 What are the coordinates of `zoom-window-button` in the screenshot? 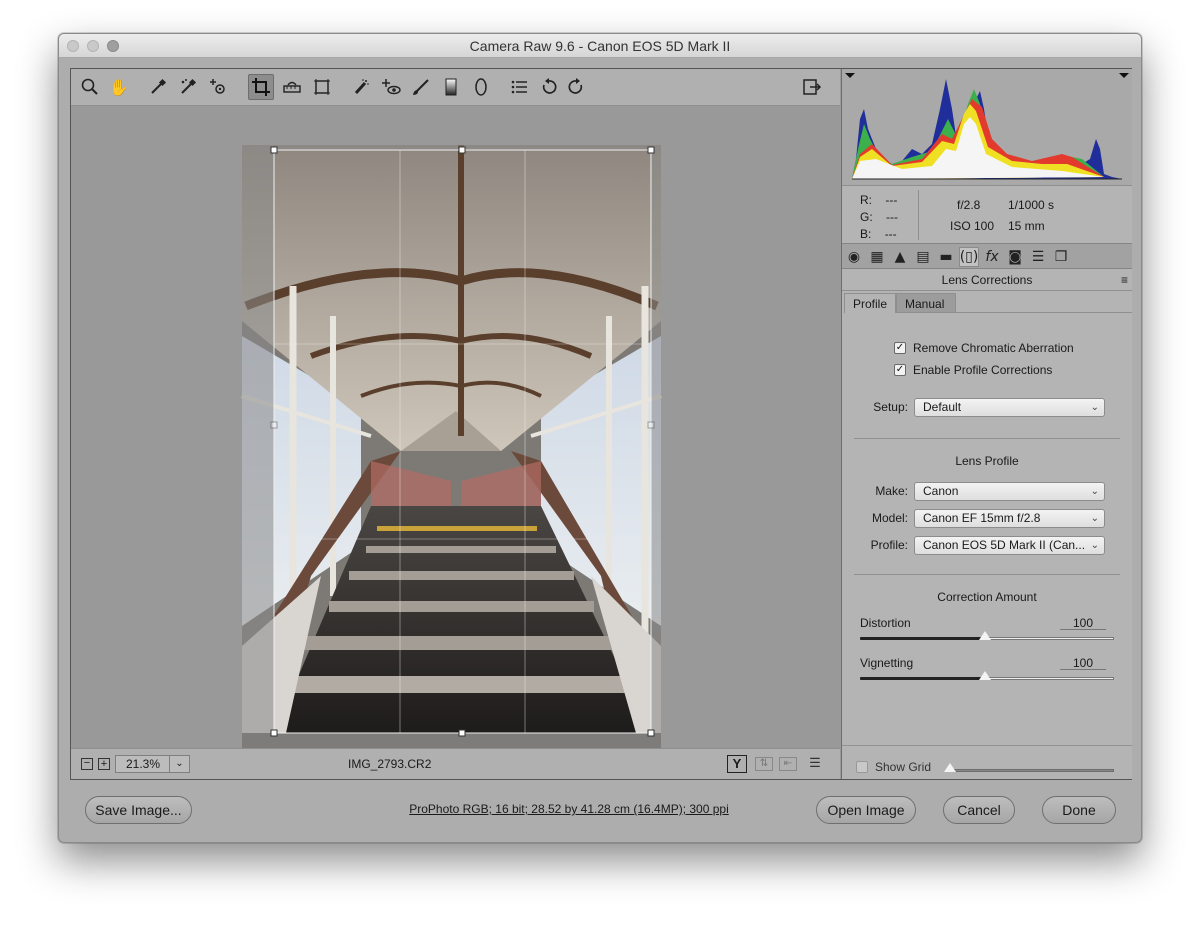 It's located at (113, 46).